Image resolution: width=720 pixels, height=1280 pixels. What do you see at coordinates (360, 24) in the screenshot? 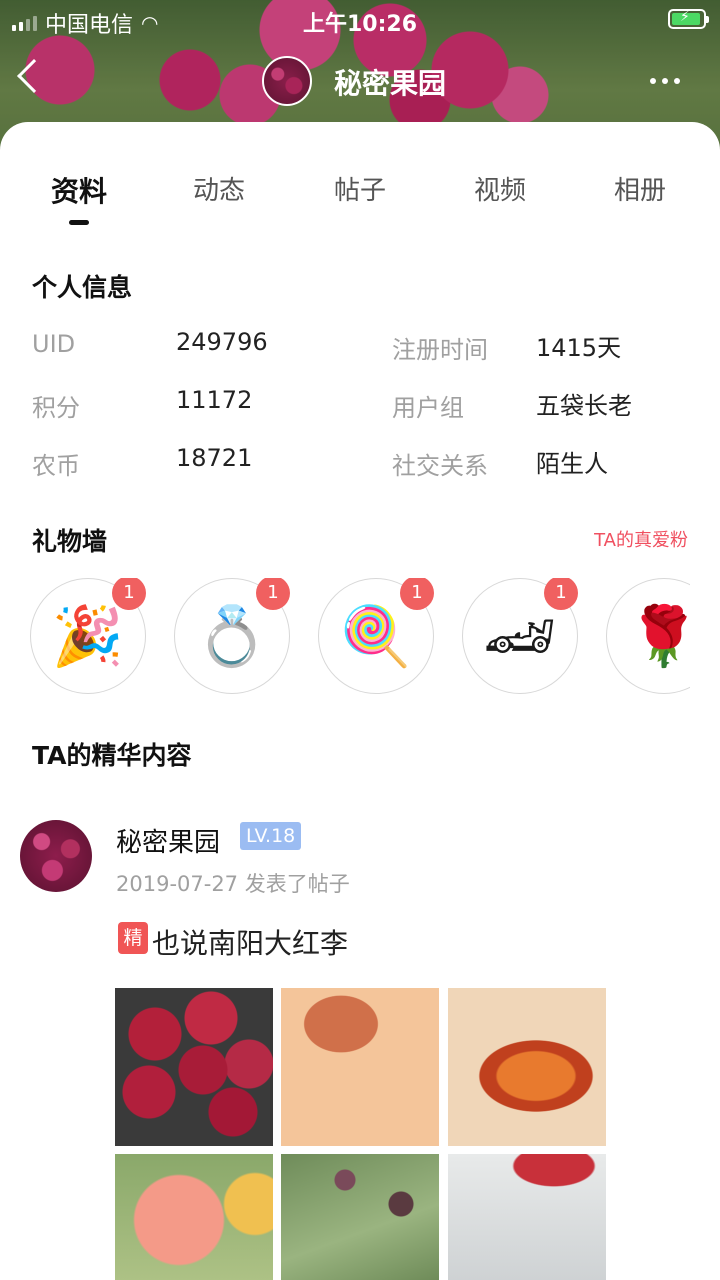
I see `status-time: 上午10:26` at bounding box center [360, 24].